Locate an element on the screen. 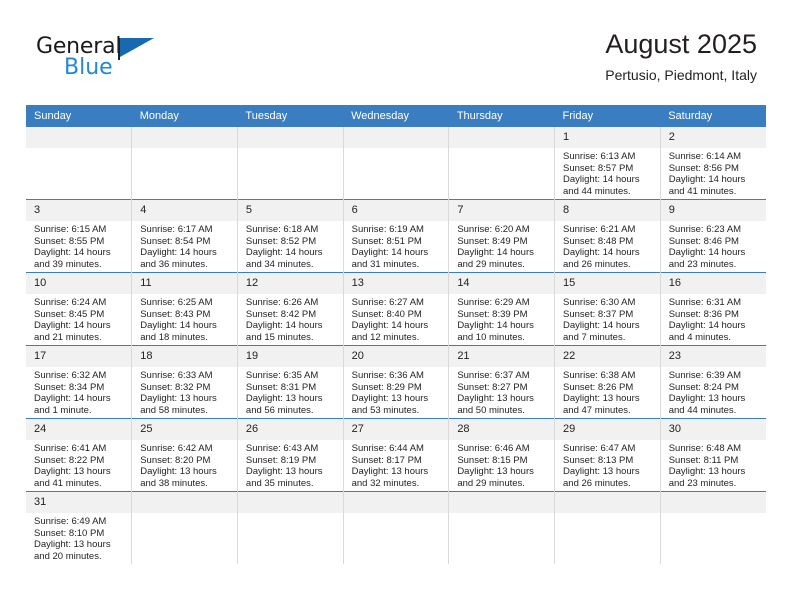  sunset-time: Sunset: 8:43 PM is located at coordinates (175, 314).